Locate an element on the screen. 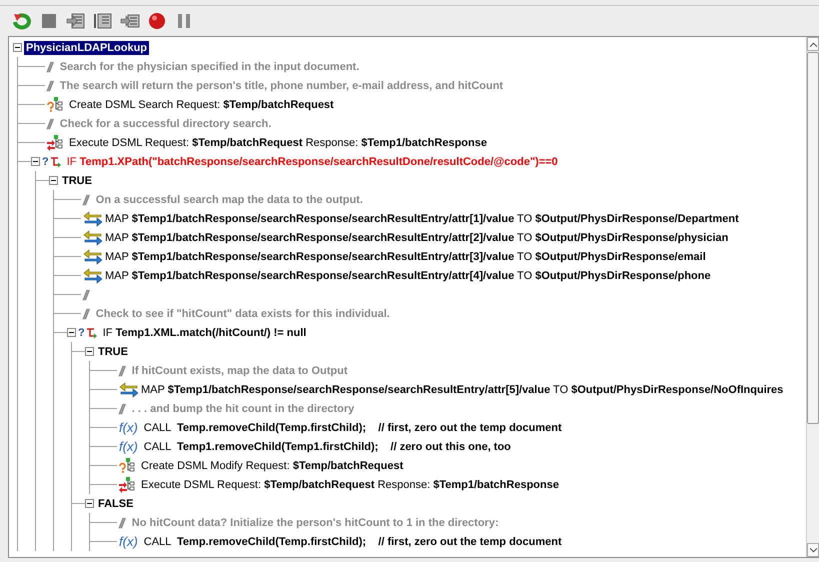 This screenshot has width=819, height=562. map-statement: MAP $Temp1/batchResponse/searchResponse/searchResultEntry/attr[4]/value TO $Output/PhysDirResponse/phone is located at coordinates (408, 275).